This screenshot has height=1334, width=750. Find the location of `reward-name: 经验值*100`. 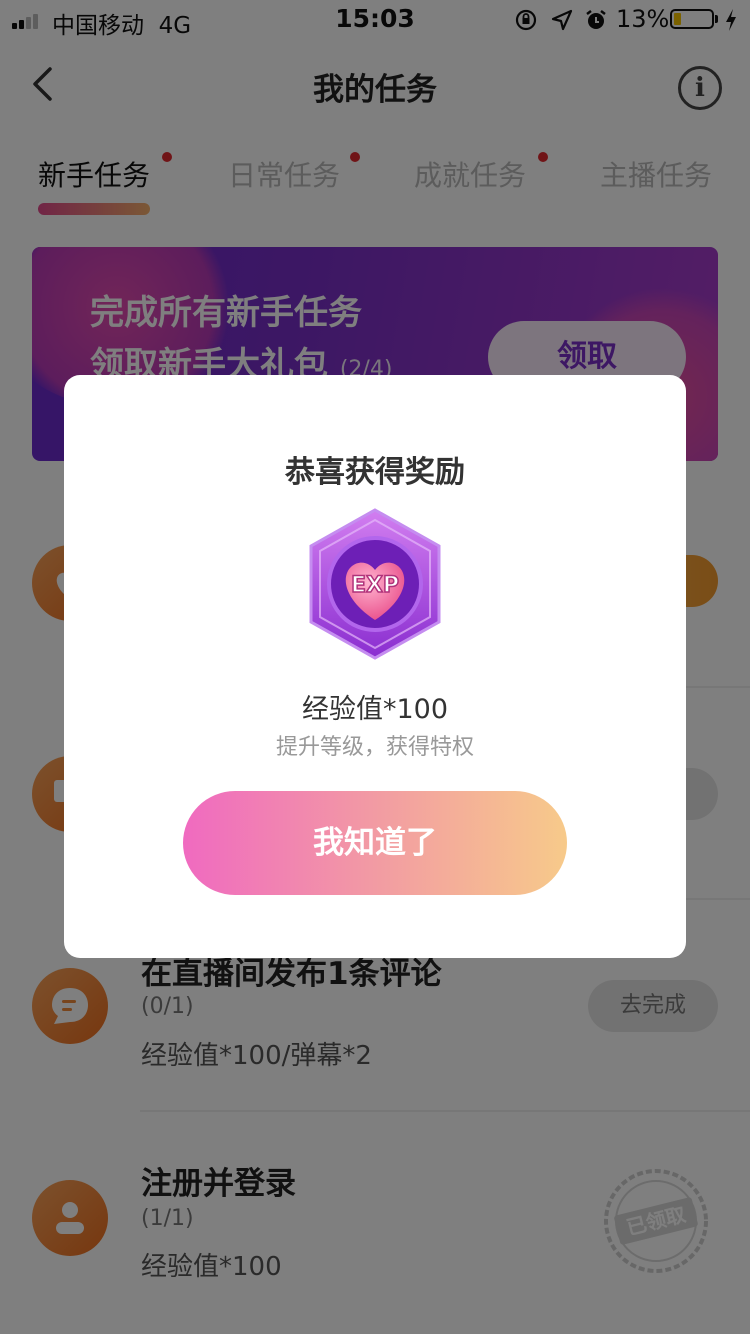

reward-name: 经验值*100 is located at coordinates (375, 709).